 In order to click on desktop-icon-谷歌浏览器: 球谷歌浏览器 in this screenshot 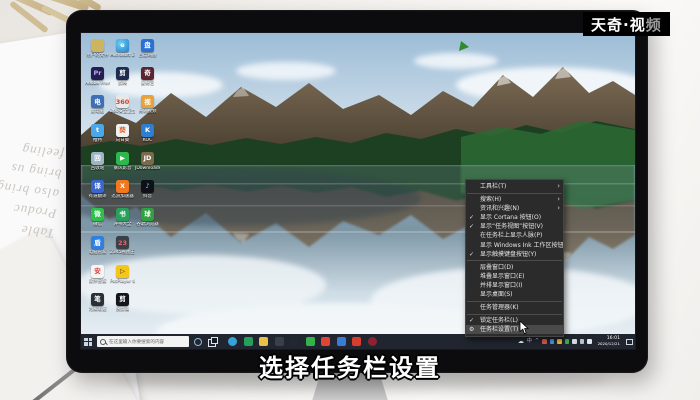, I will do `click(147, 222)`.